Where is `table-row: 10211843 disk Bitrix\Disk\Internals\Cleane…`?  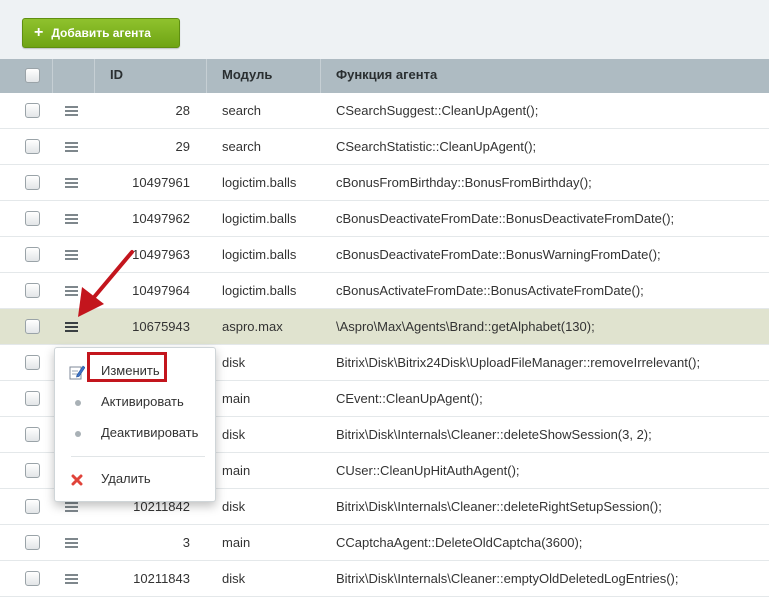
table-row: 10211843 disk Bitrix\Disk\Internals\Cleane… is located at coordinates (384, 579).